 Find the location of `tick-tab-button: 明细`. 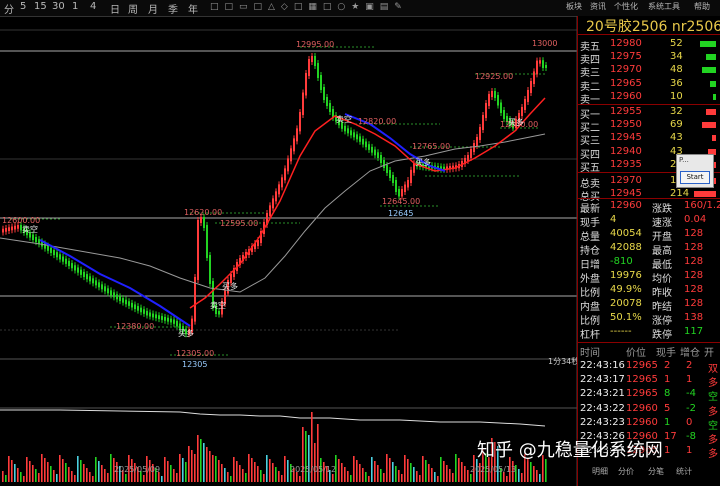

tick-tab-button: 明细 is located at coordinates (600, 471).